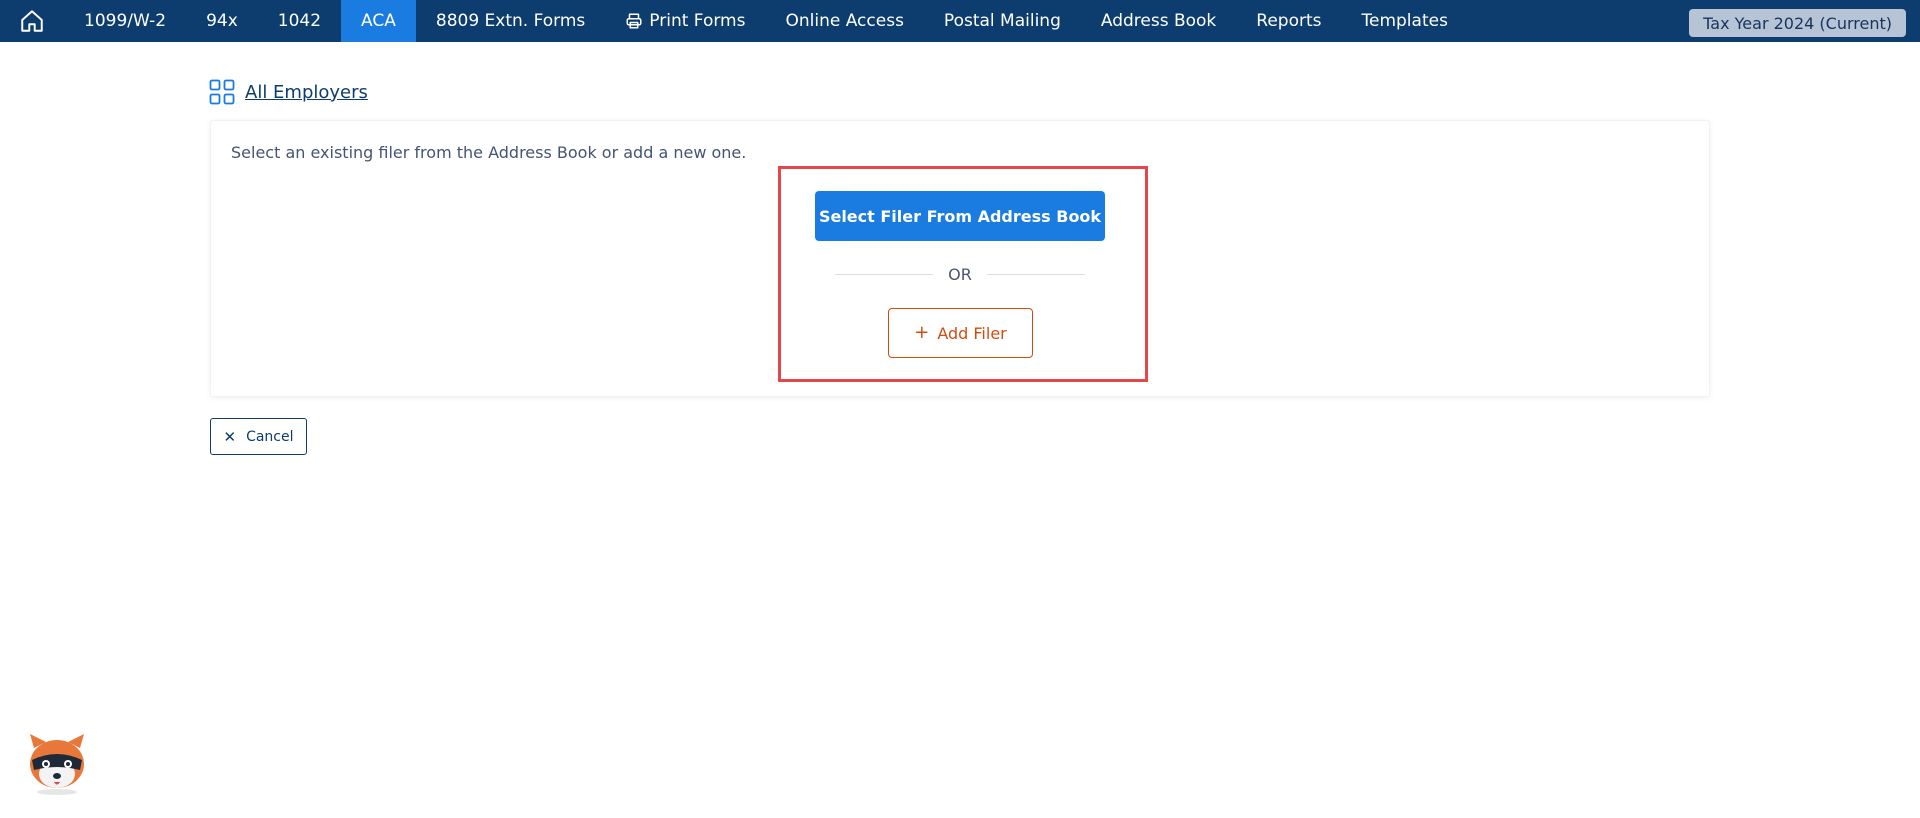 This screenshot has width=1920, height=818. Describe the element at coordinates (634, 21) in the screenshot. I see `printer-icon` at that location.